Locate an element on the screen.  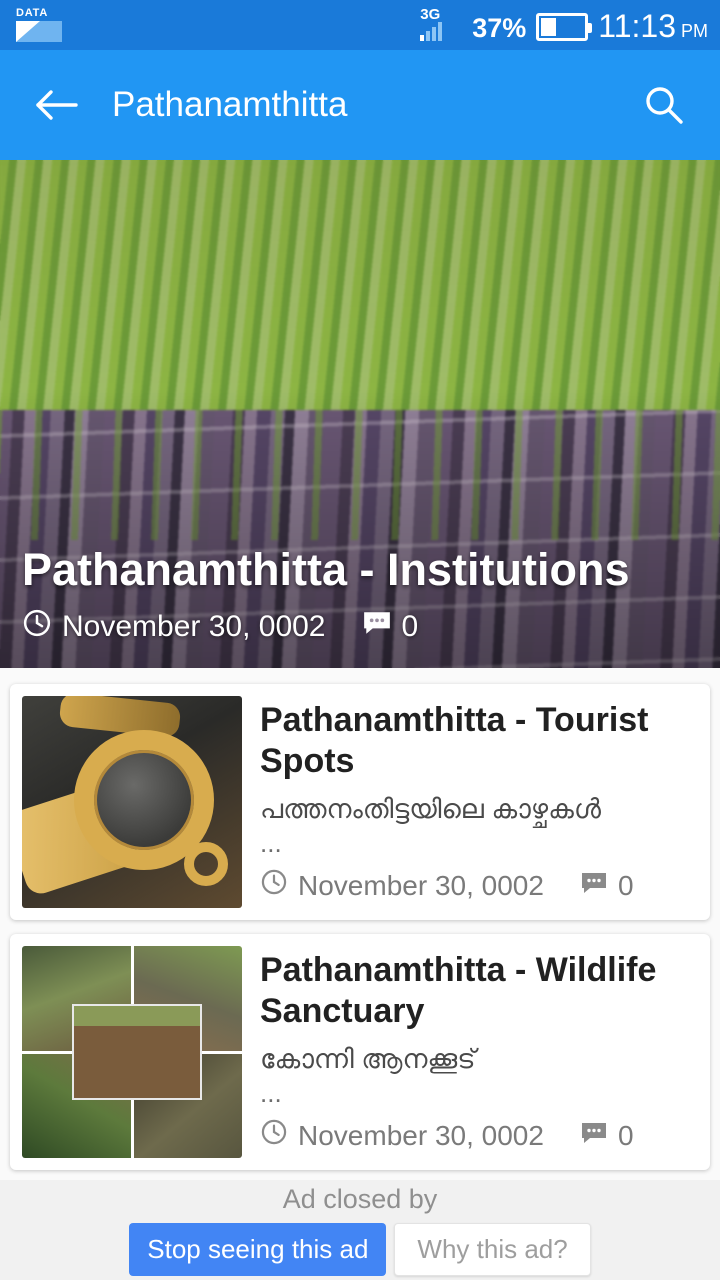
battery-icon is located at coordinates (564, 27).